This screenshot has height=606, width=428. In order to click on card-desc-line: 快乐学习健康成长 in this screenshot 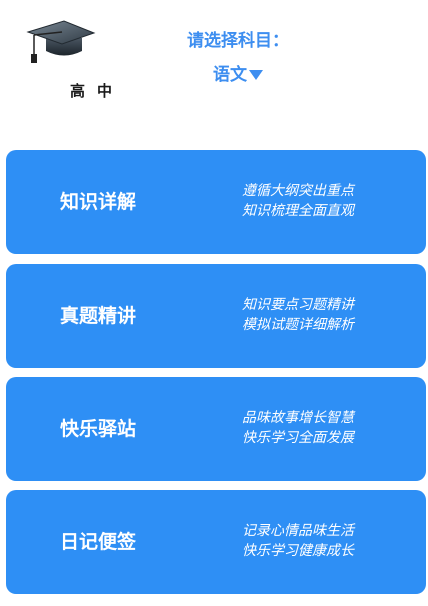, I will do `click(298, 551)`.